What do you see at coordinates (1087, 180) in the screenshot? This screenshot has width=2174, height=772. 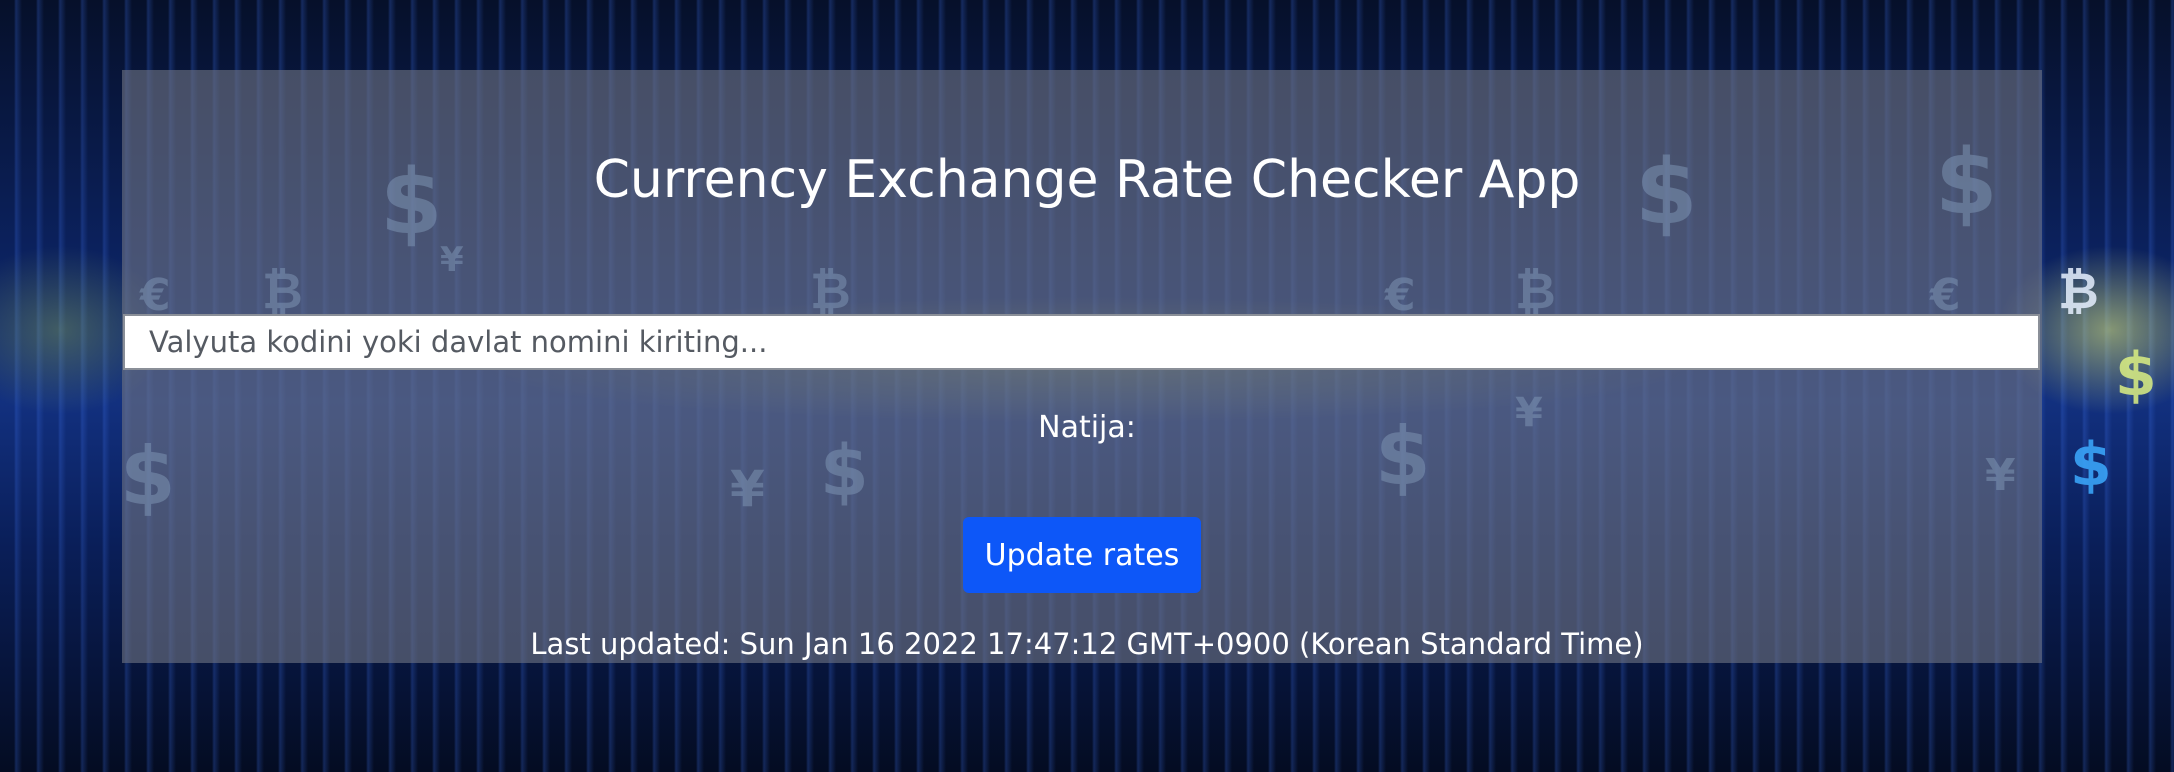 I see `page-title: Currency Exchange Rate Checker App` at bounding box center [1087, 180].